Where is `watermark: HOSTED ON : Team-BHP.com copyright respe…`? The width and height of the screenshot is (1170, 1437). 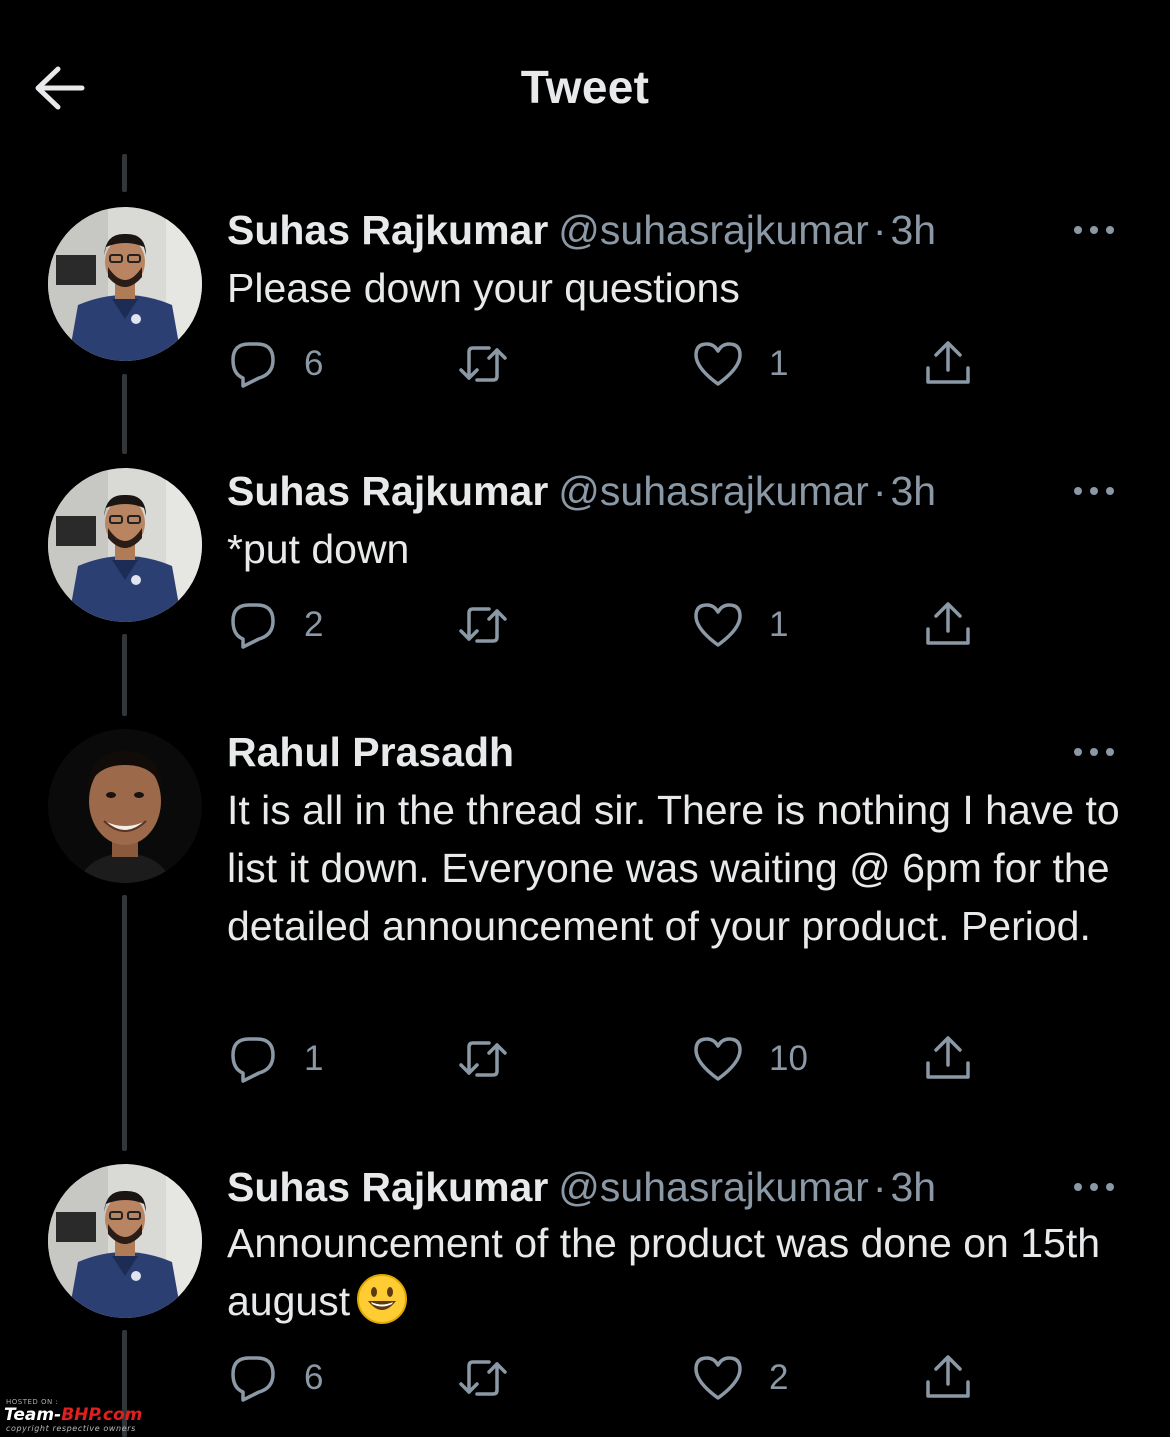
watermark: HOSTED ON : Team-BHP.com copyright respe… is located at coordinates (99, 1415).